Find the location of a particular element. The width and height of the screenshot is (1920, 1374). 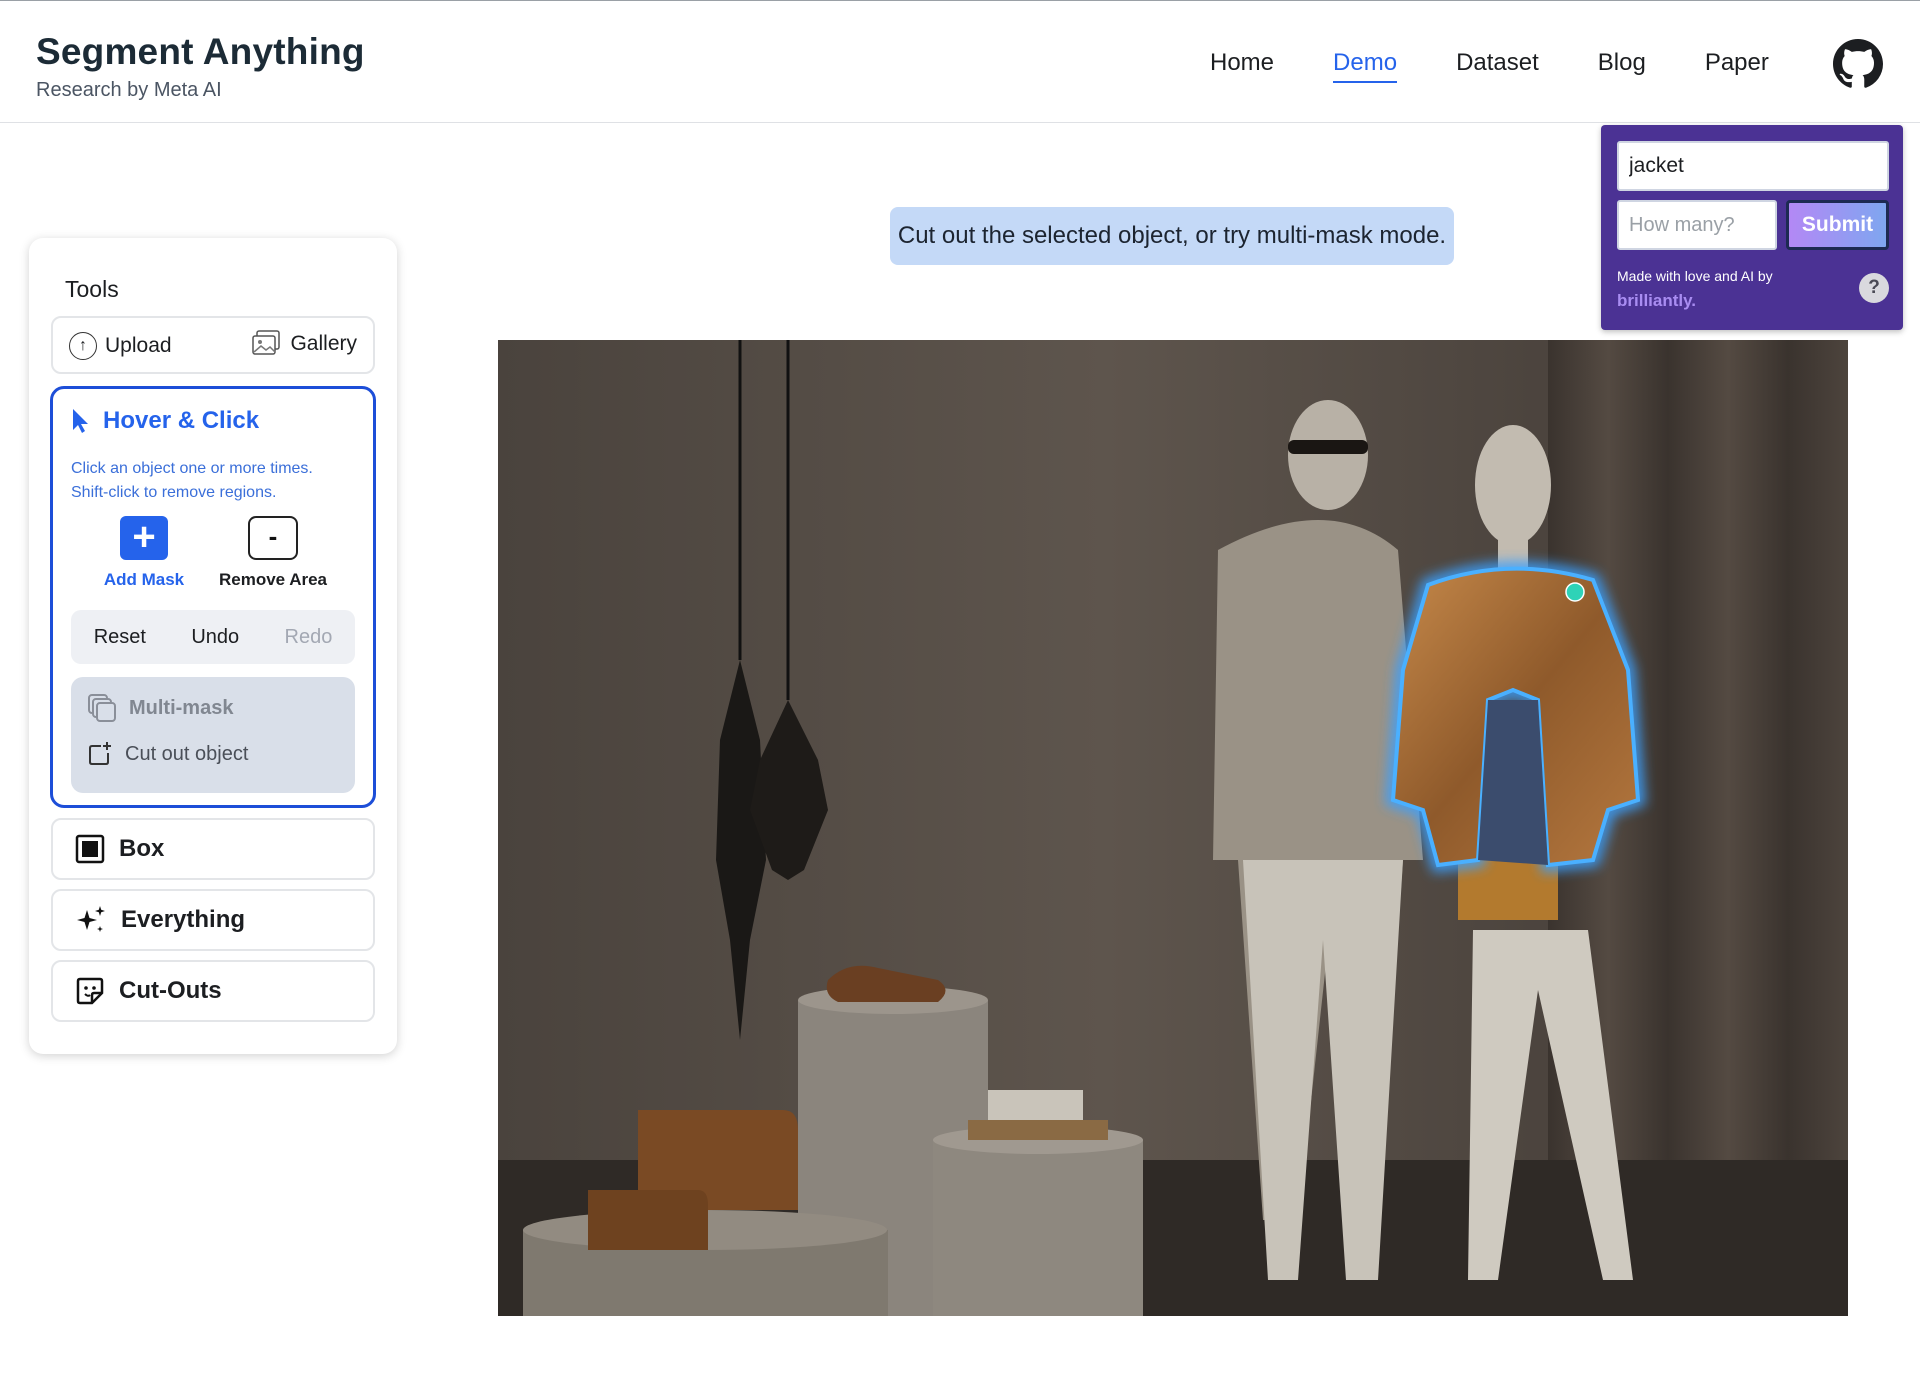

site-subtitle: Research by Meta AI is located at coordinates (129, 90).